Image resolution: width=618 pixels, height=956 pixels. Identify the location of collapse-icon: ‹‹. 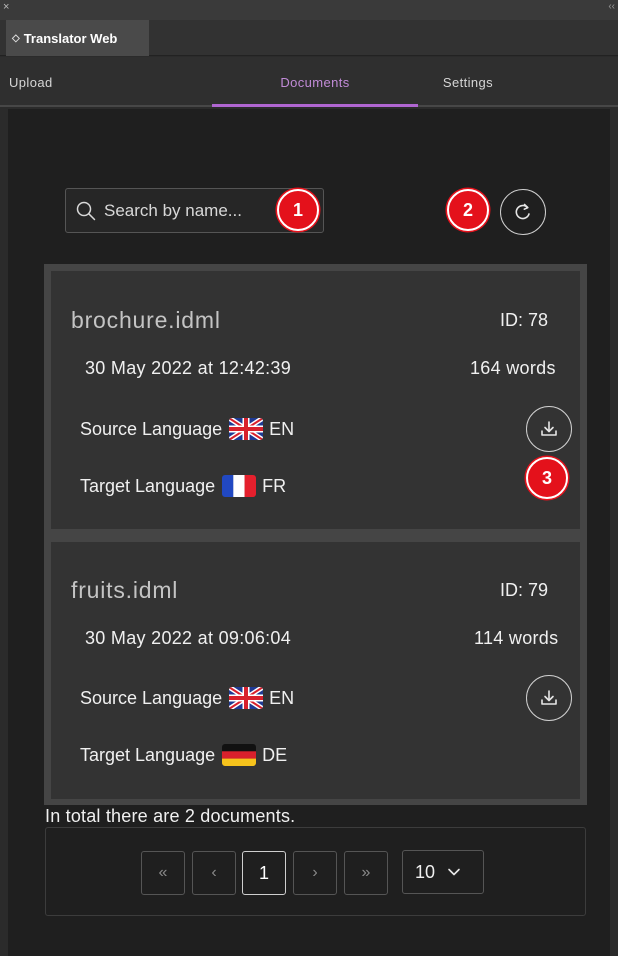
(611, 7).